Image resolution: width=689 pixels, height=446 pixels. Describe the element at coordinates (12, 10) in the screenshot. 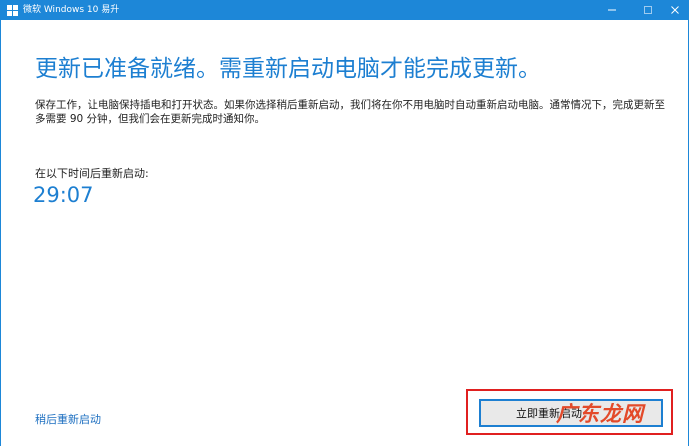

I see `windows-logo-icon` at that location.